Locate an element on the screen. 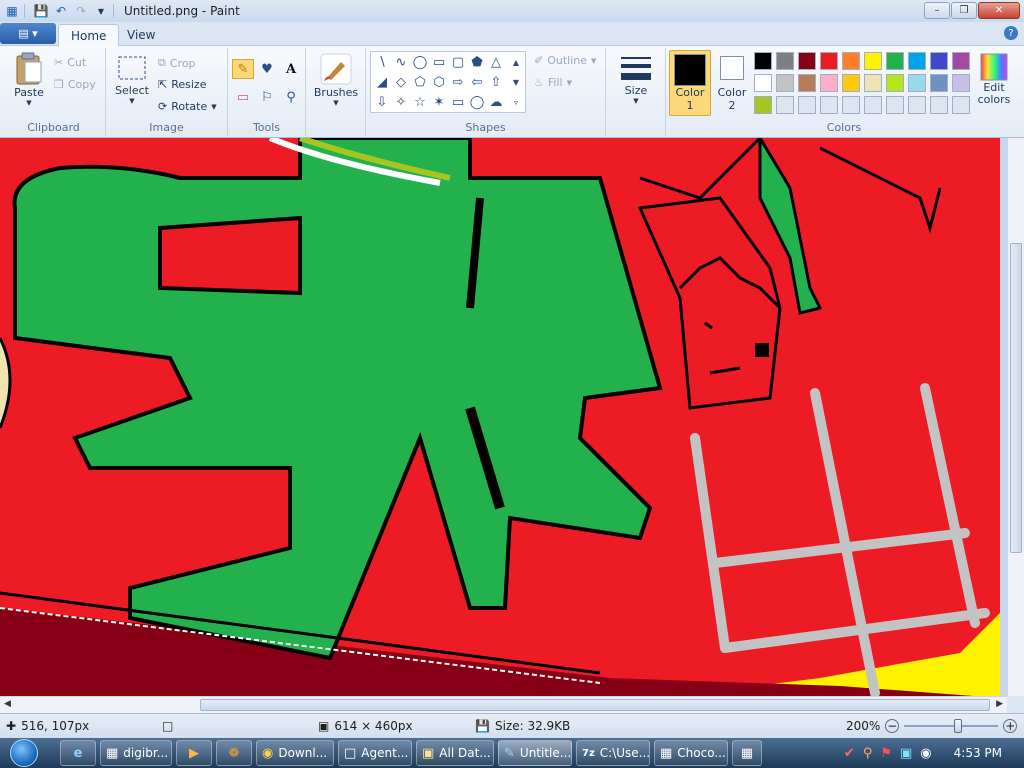 The width and height of the screenshot is (1024, 768). vertical-scrollbar is located at coordinates (1015, 417).